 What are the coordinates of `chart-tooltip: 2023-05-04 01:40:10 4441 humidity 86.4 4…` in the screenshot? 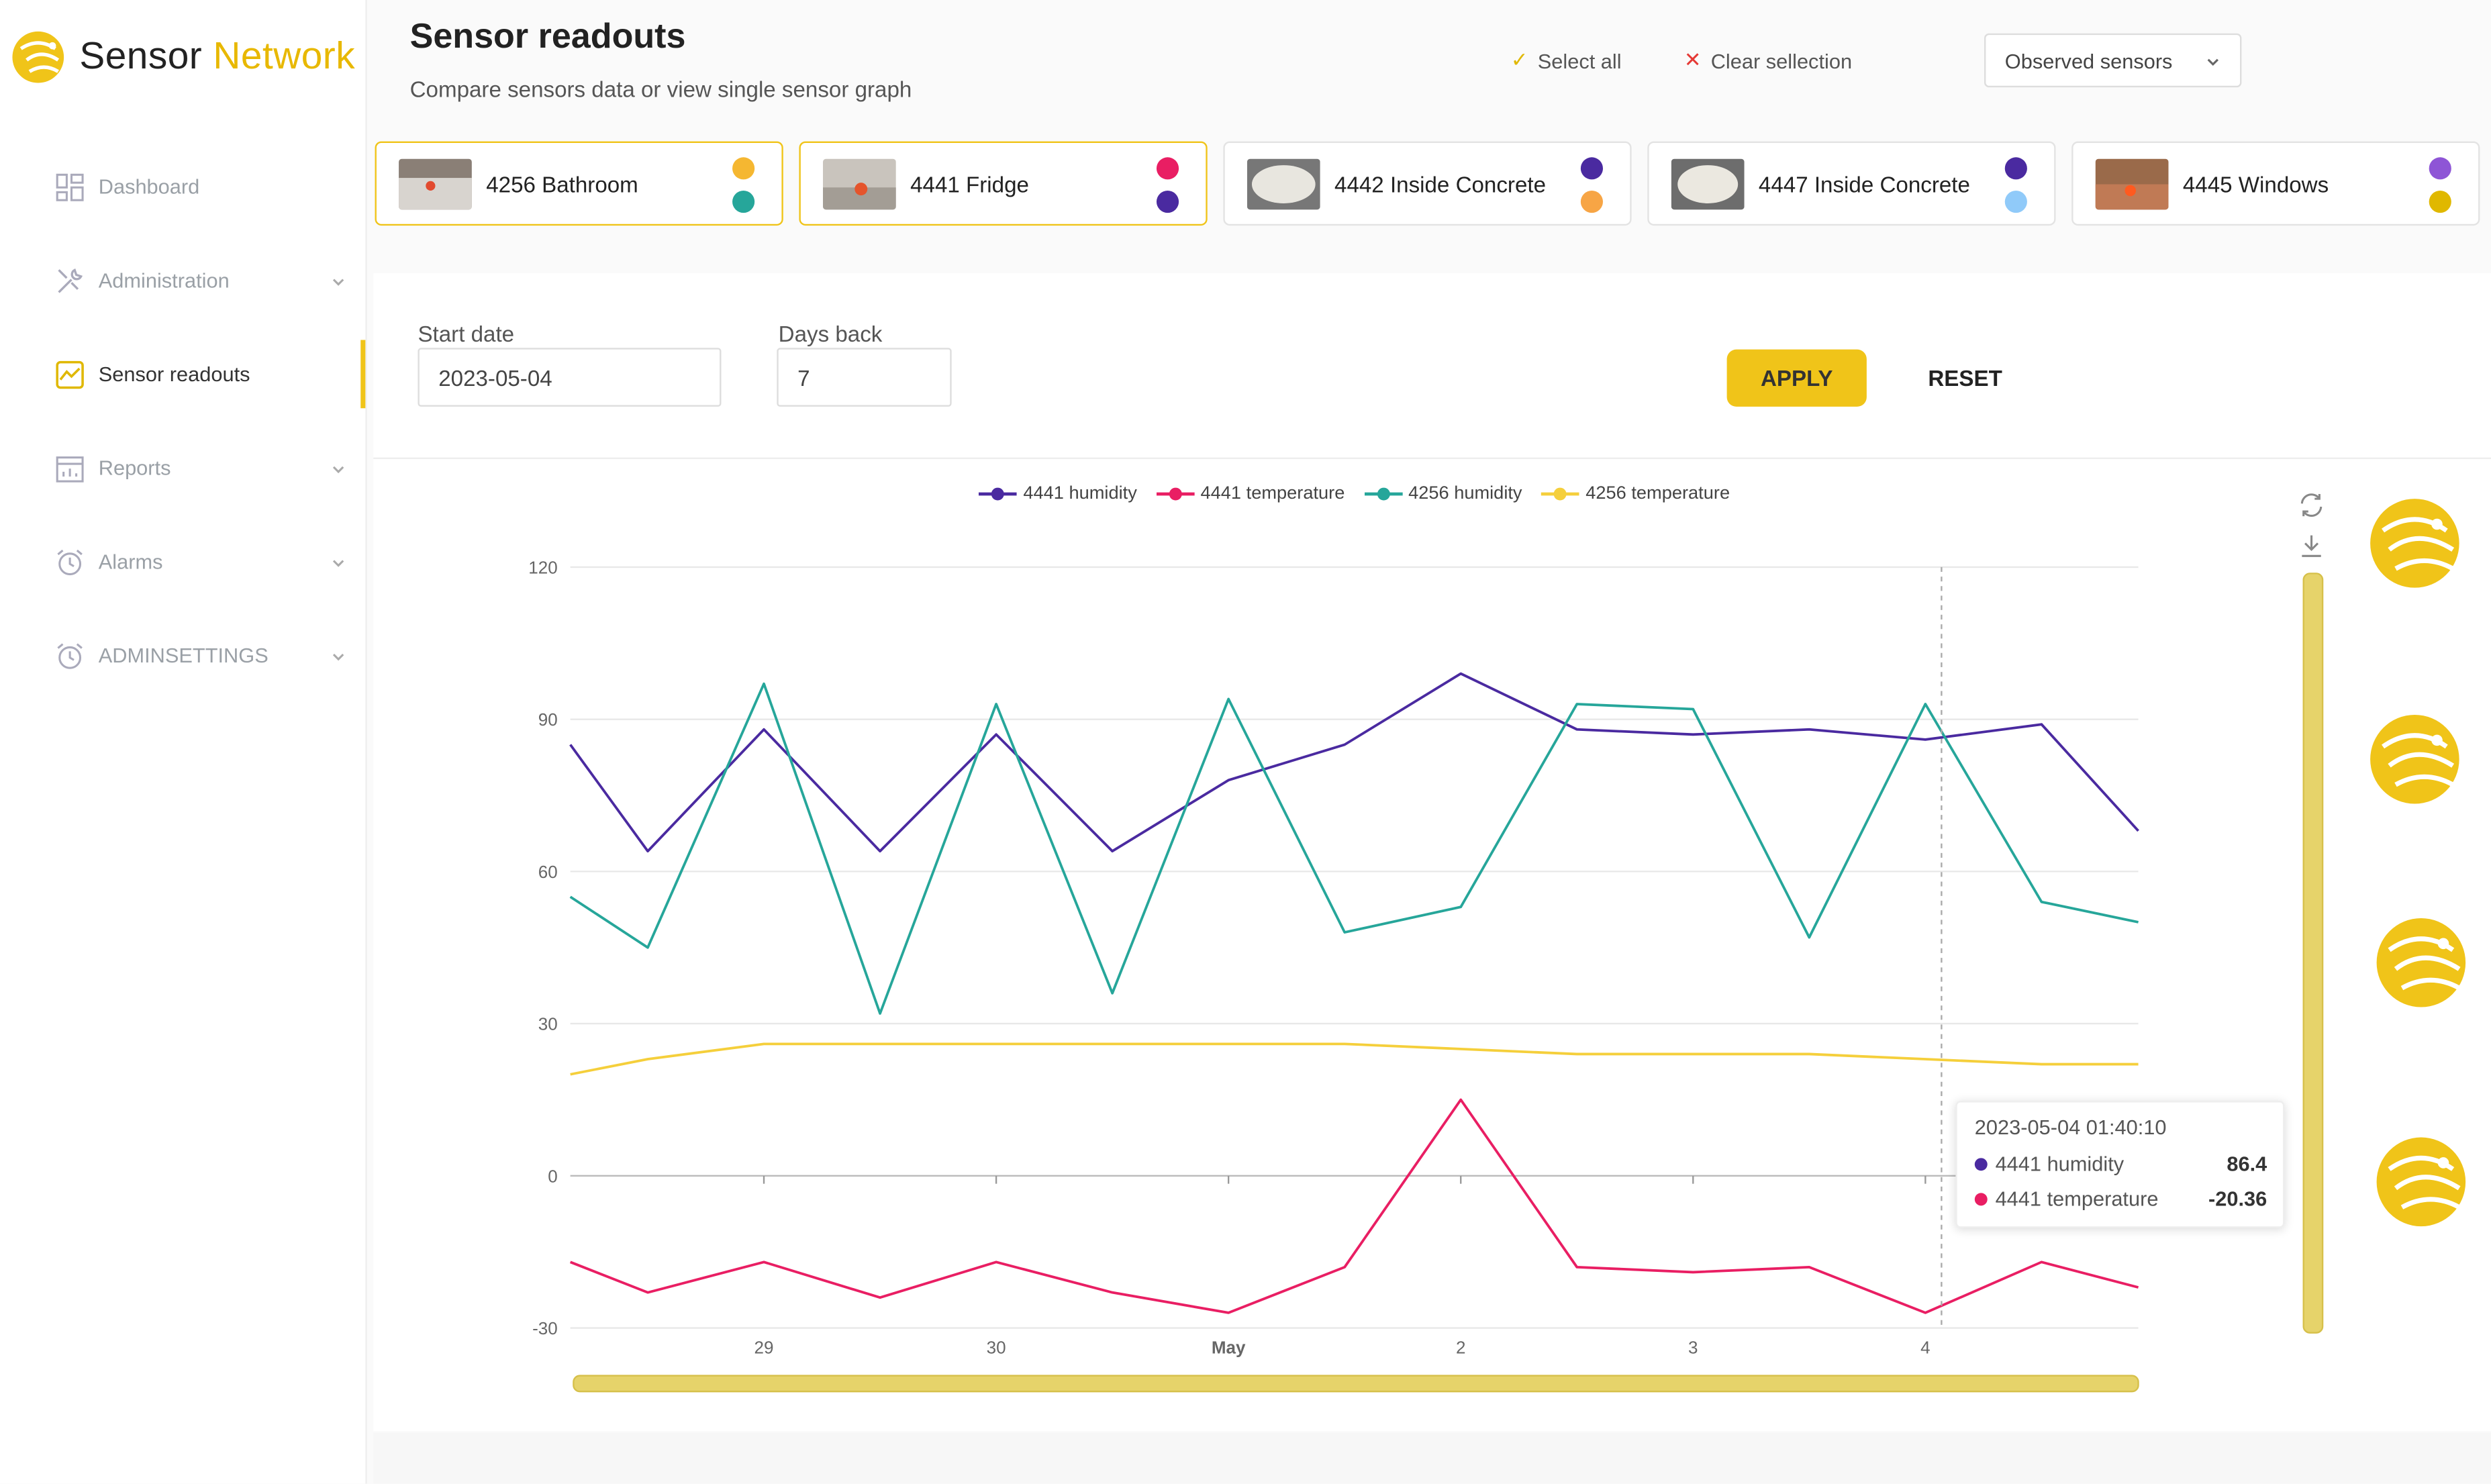 It's located at (2120, 1165).